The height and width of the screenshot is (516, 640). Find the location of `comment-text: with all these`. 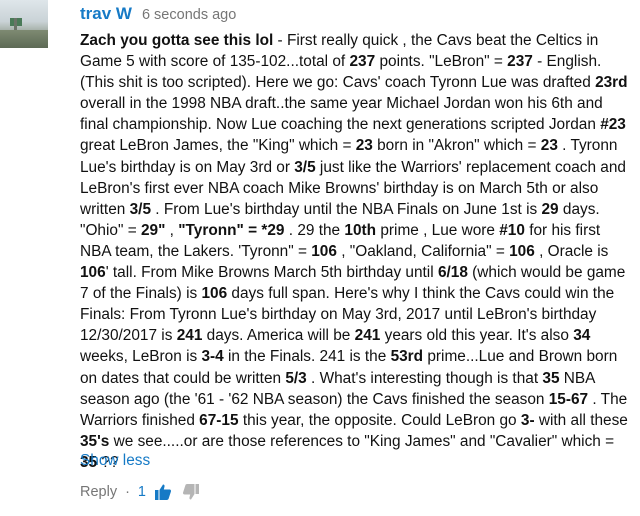

comment-text: with all these is located at coordinates (581, 420).